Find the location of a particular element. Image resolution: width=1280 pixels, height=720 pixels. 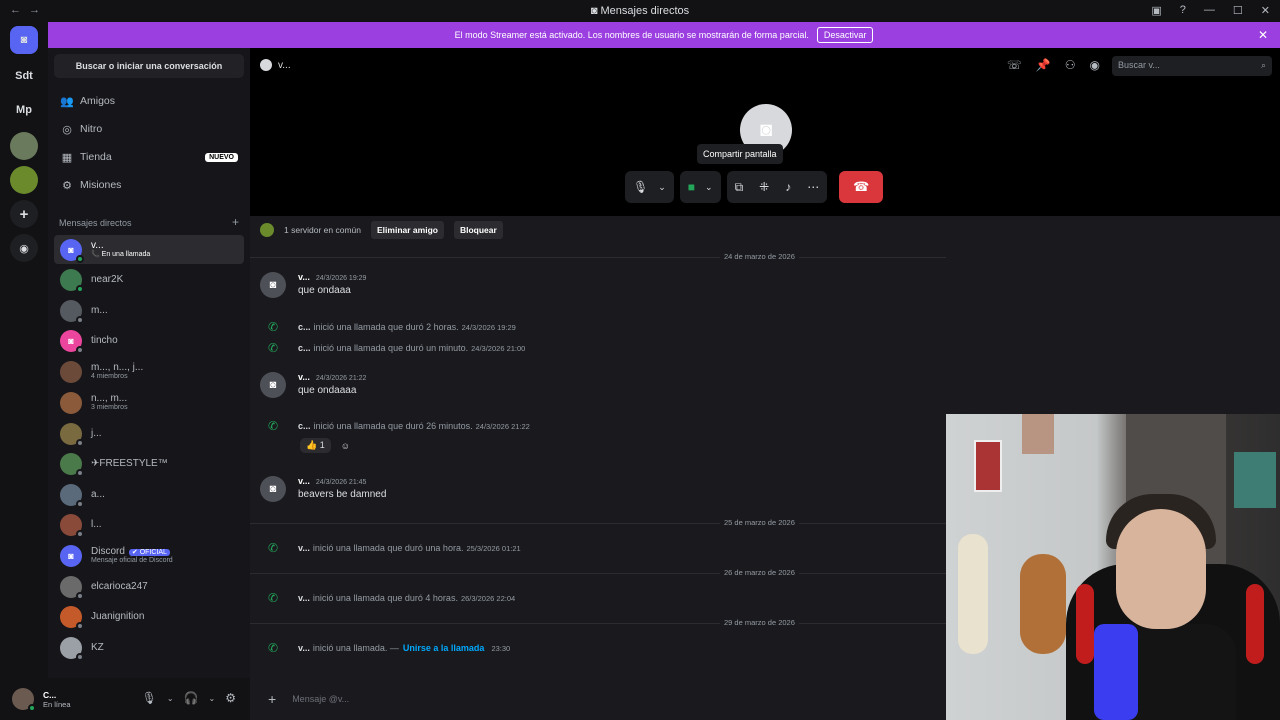

add-friend-icon: ⚇ is located at coordinates (1070, 65).